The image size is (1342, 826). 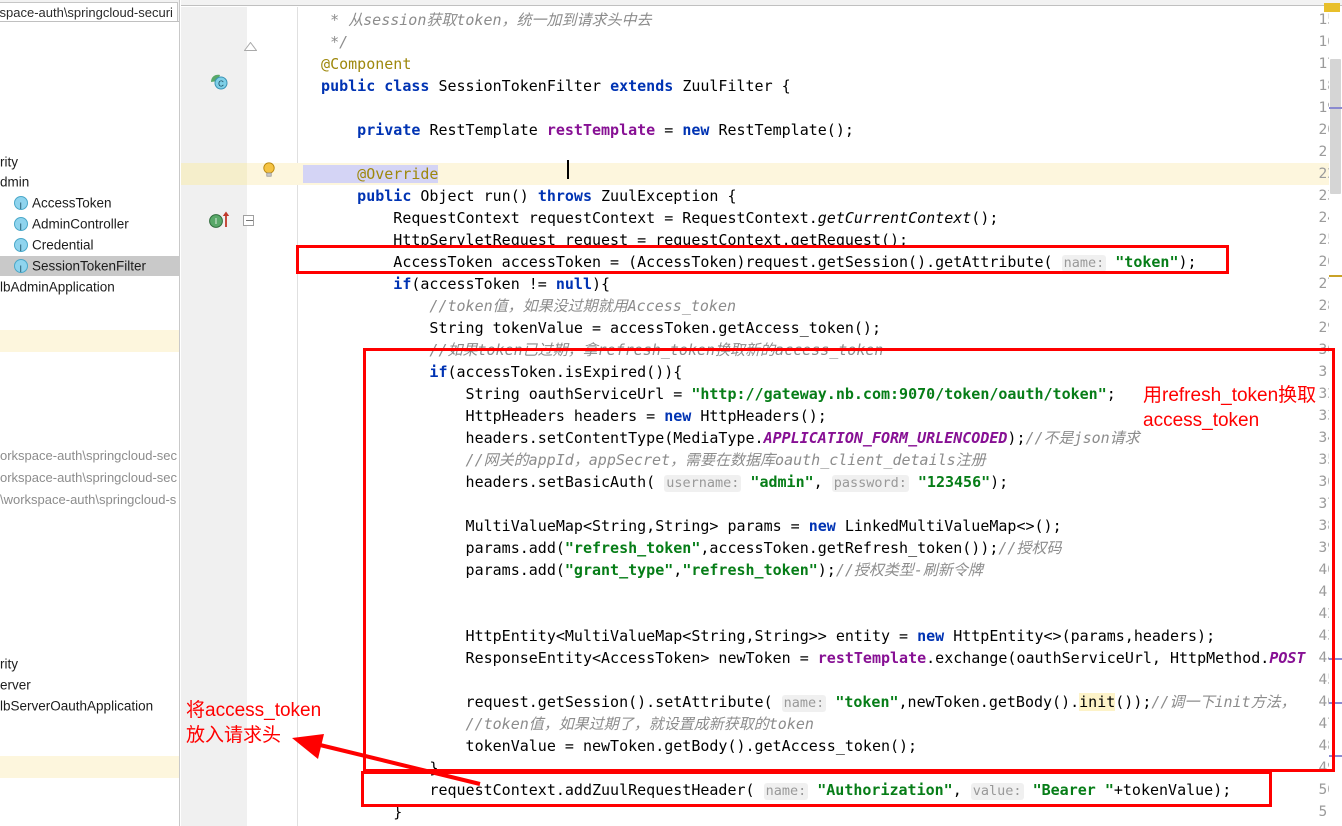 I want to click on code-token: restTemplate, so click(x=601, y=130).